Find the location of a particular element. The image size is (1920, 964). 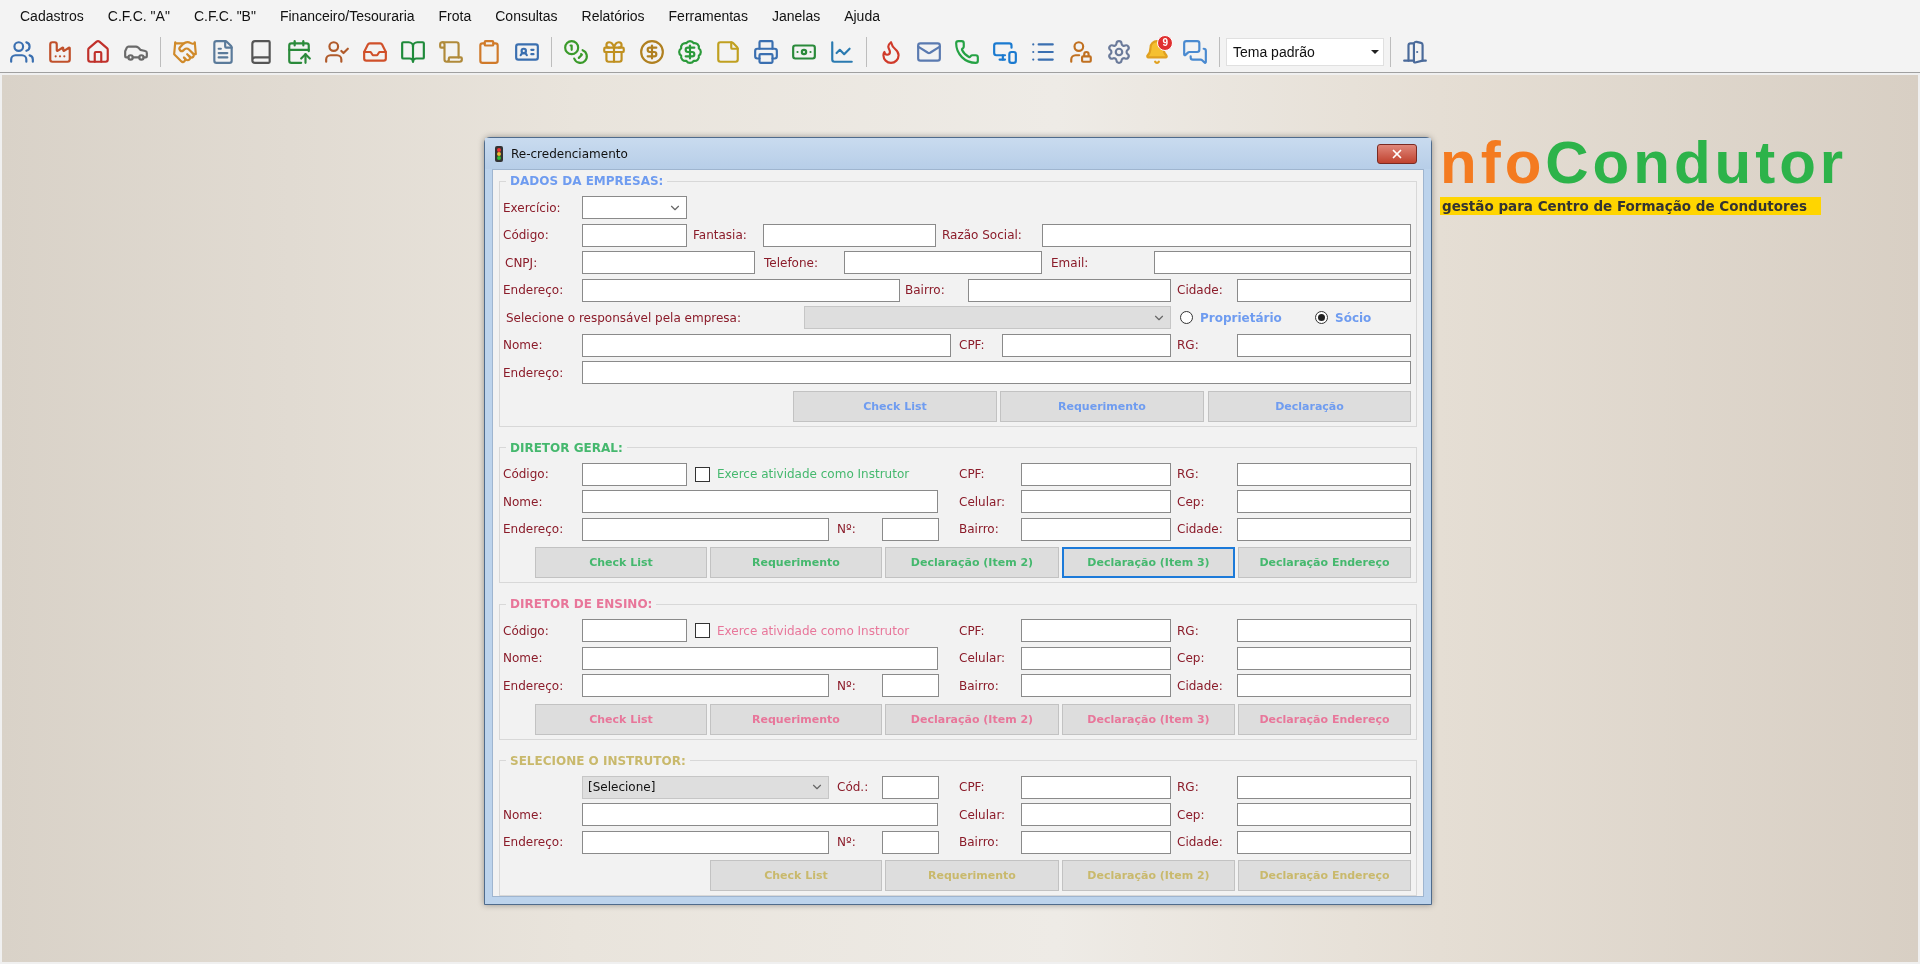

field-label: CPF: is located at coordinates (972, 345).